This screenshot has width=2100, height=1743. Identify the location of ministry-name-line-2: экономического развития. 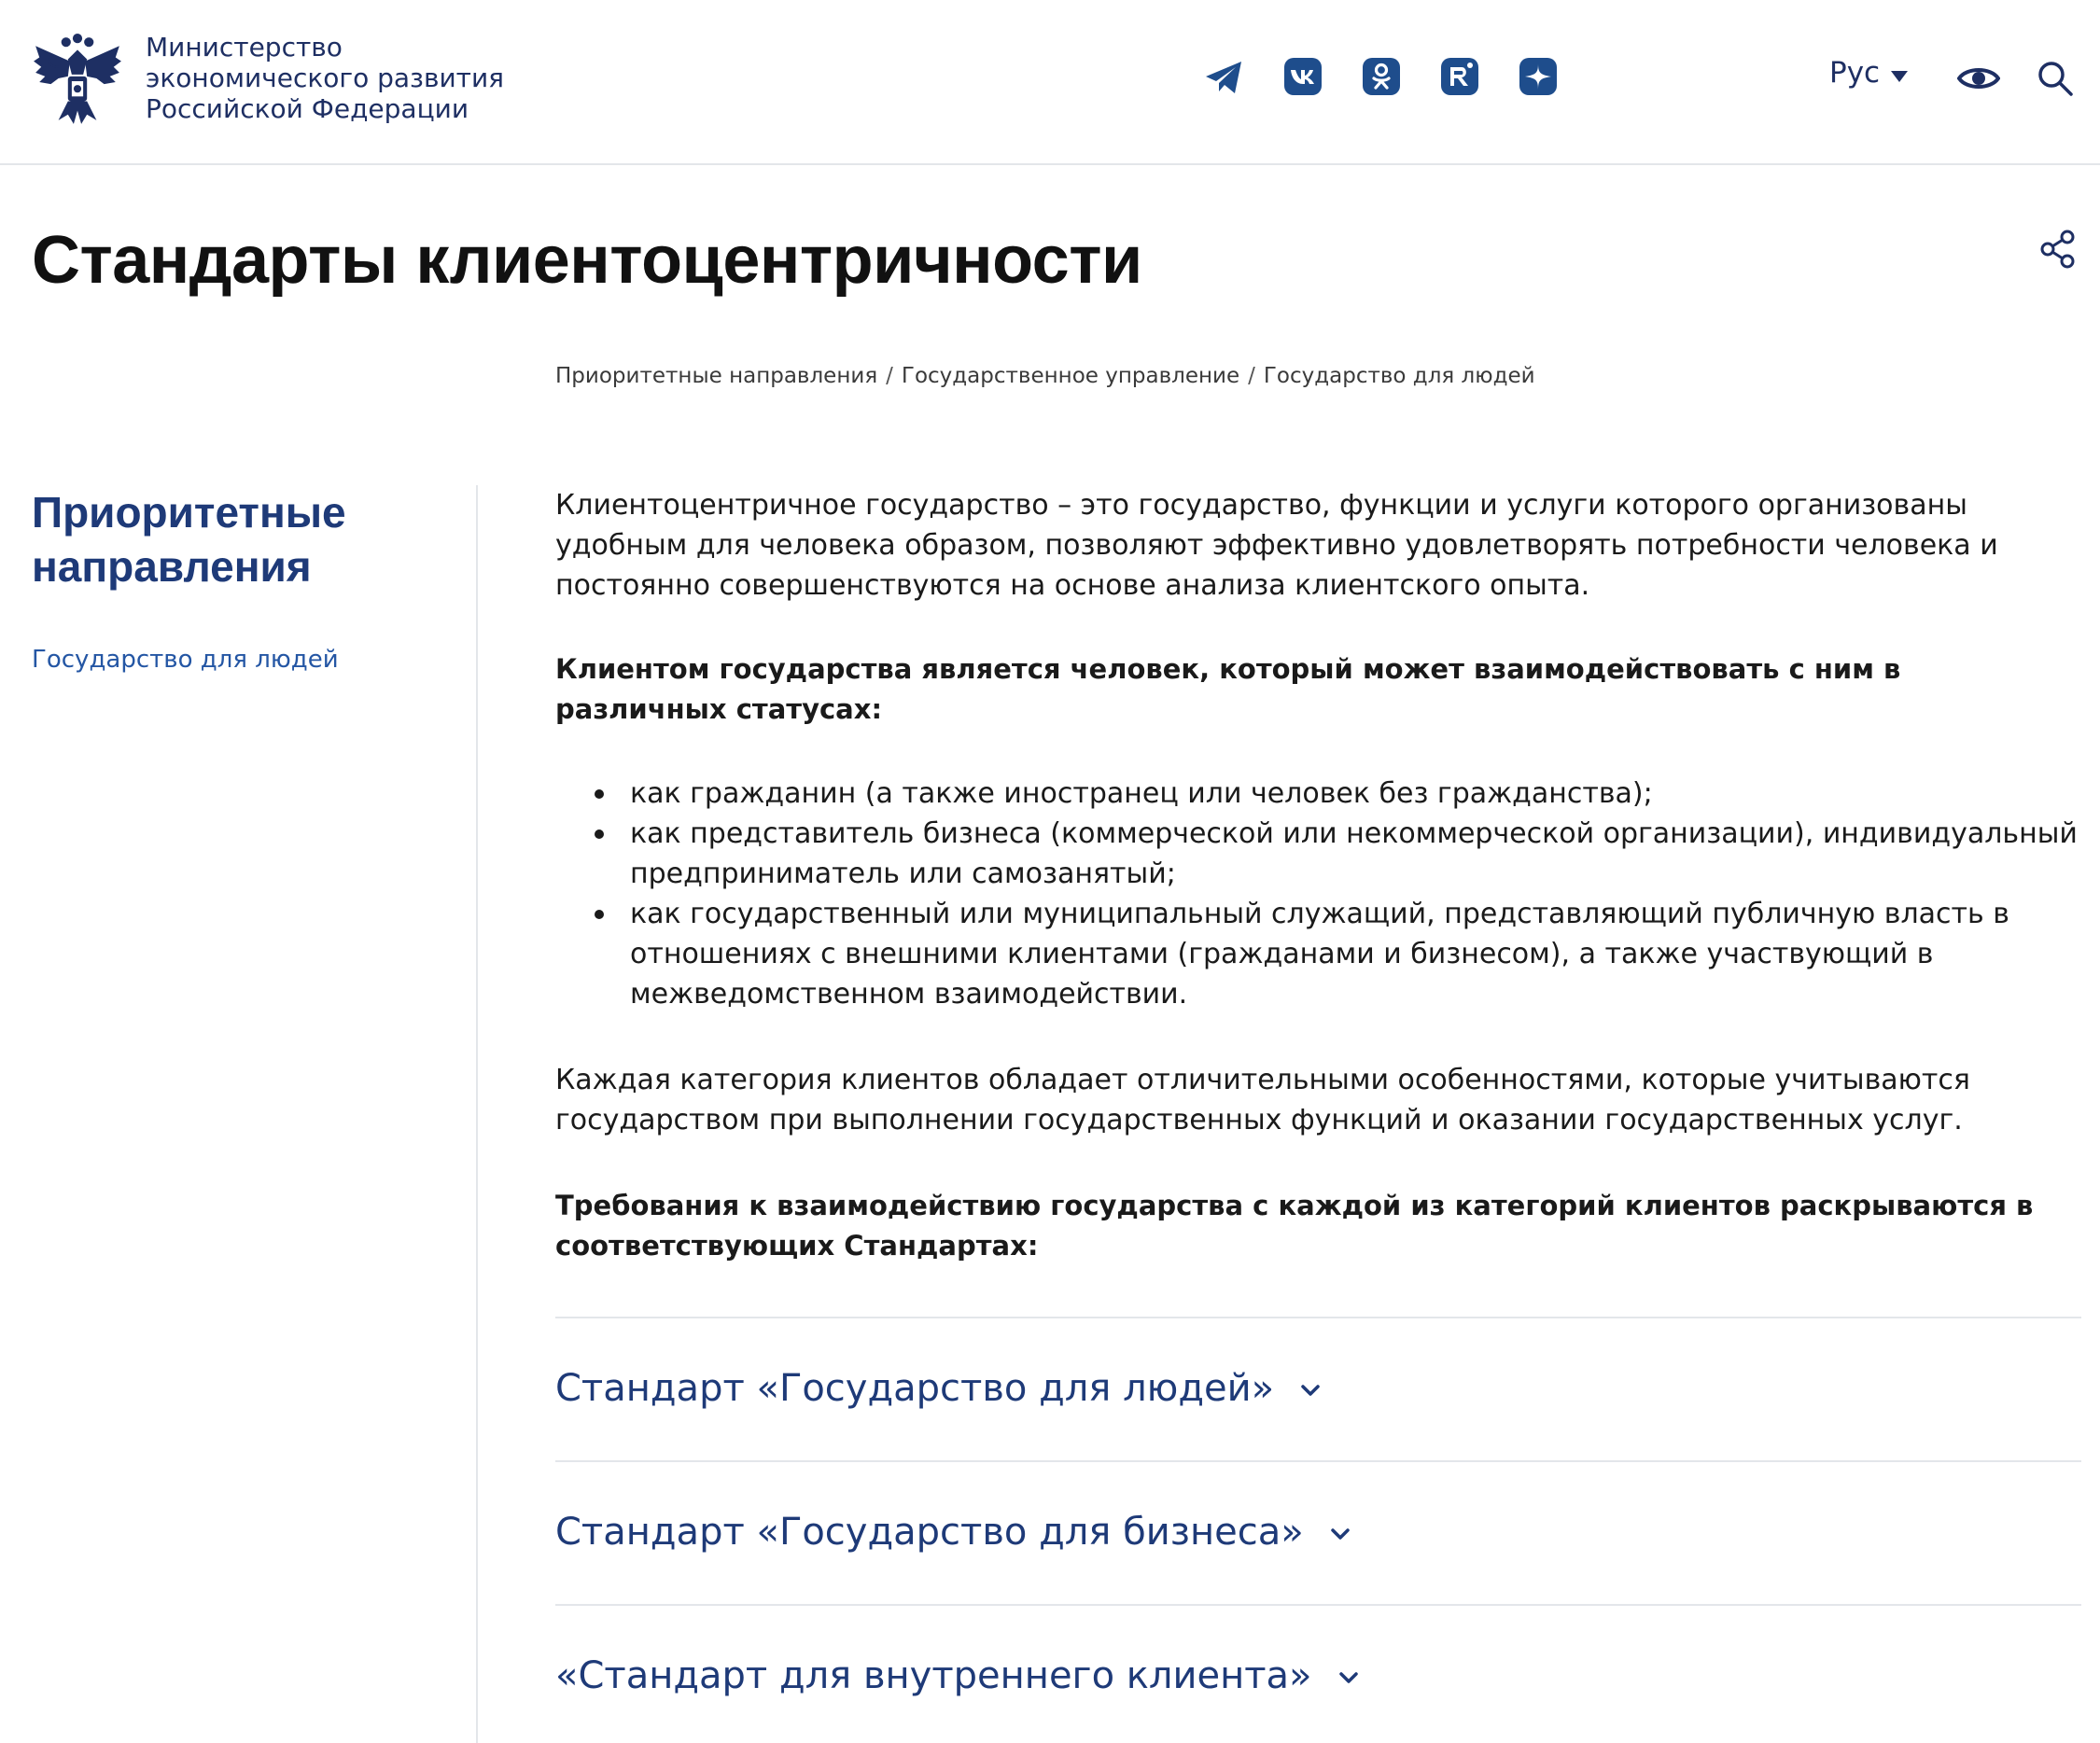
(325, 78).